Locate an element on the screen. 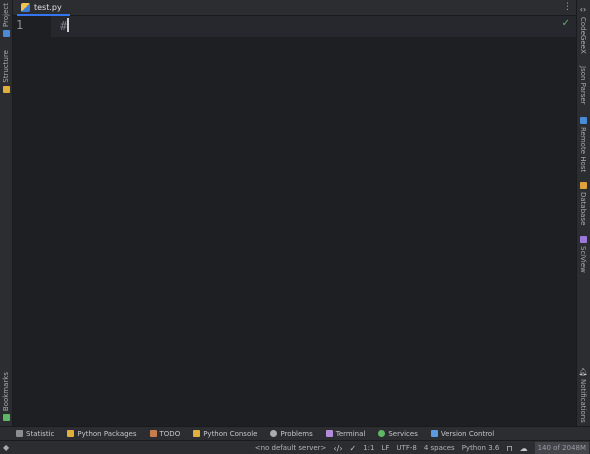 This screenshot has height=454, width=590. code-with-me-icon: ‹/› is located at coordinates (337, 448).